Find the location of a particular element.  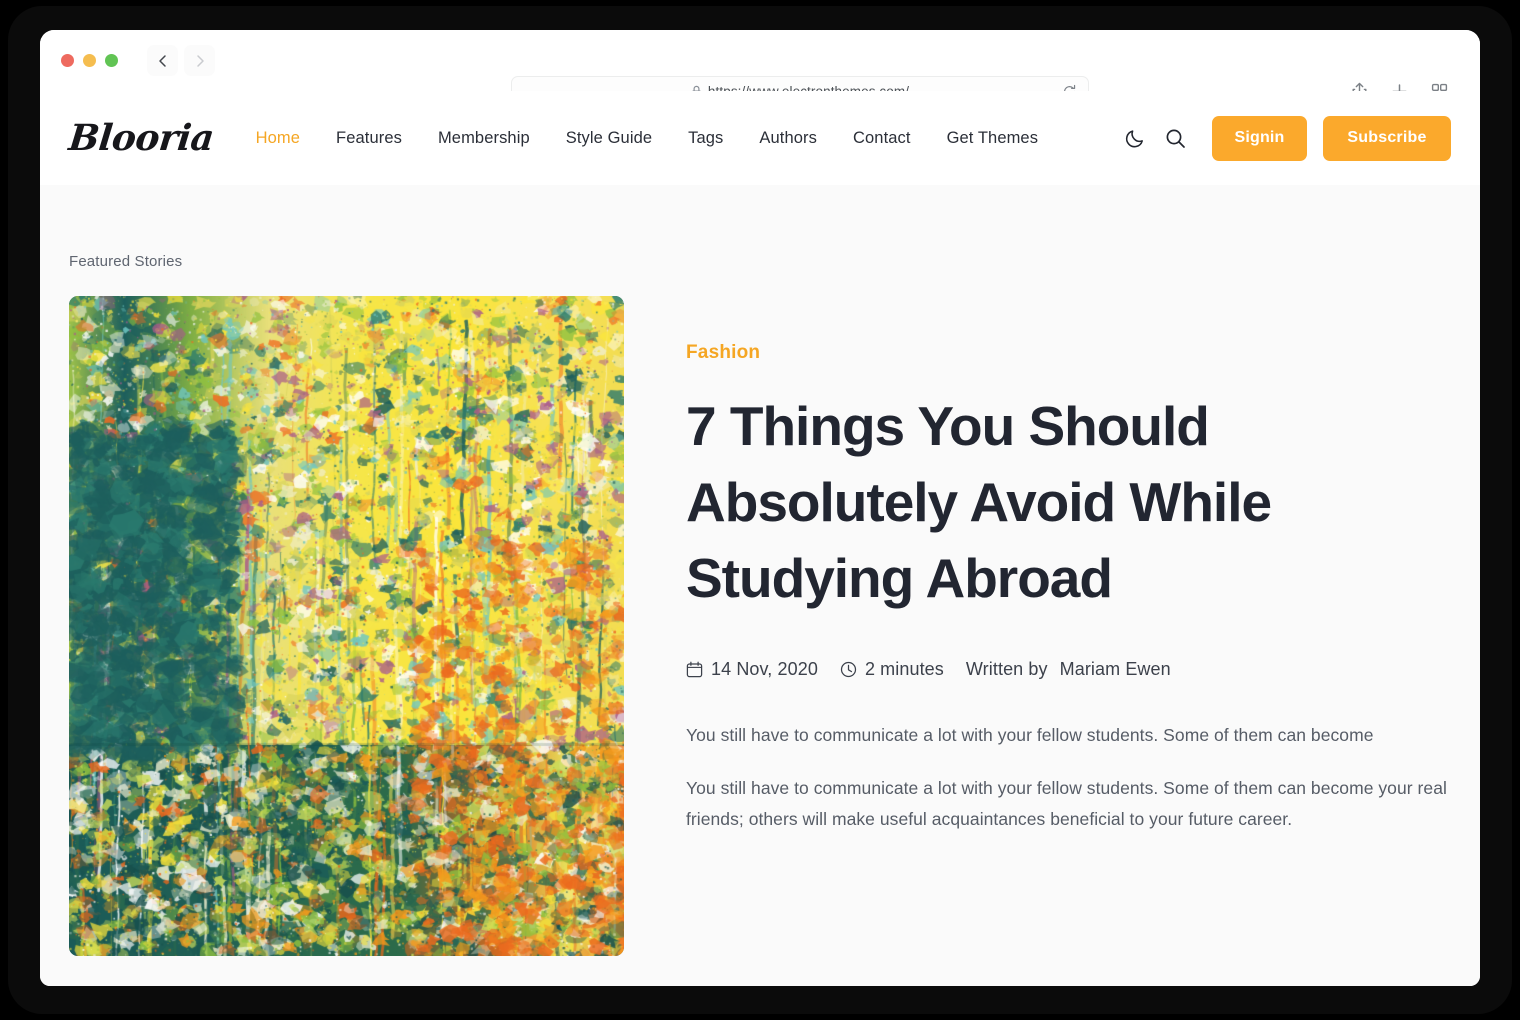

subscribe-button: Subscribe is located at coordinates (1387, 138).